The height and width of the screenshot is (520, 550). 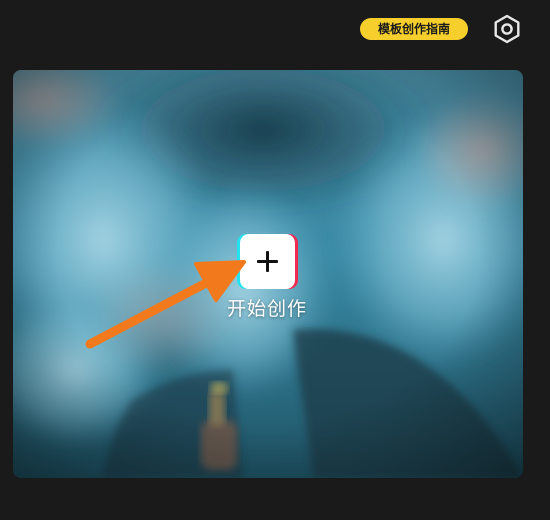 I want to click on start-creation-label: 开始创作, so click(x=267, y=307).